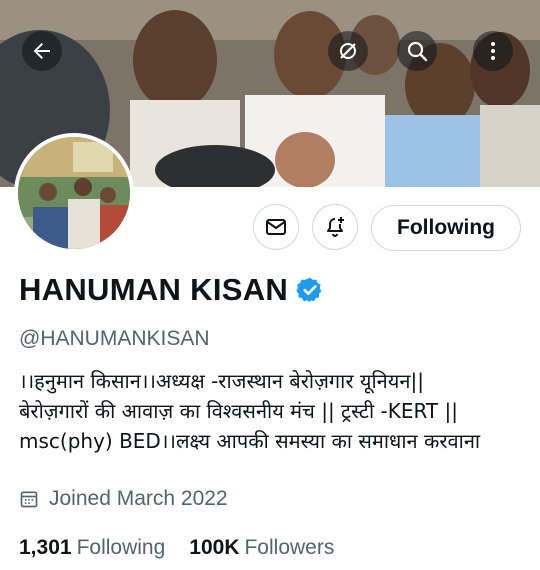 The height and width of the screenshot is (570, 540). I want to click on more-vertical-icon, so click(493, 51).